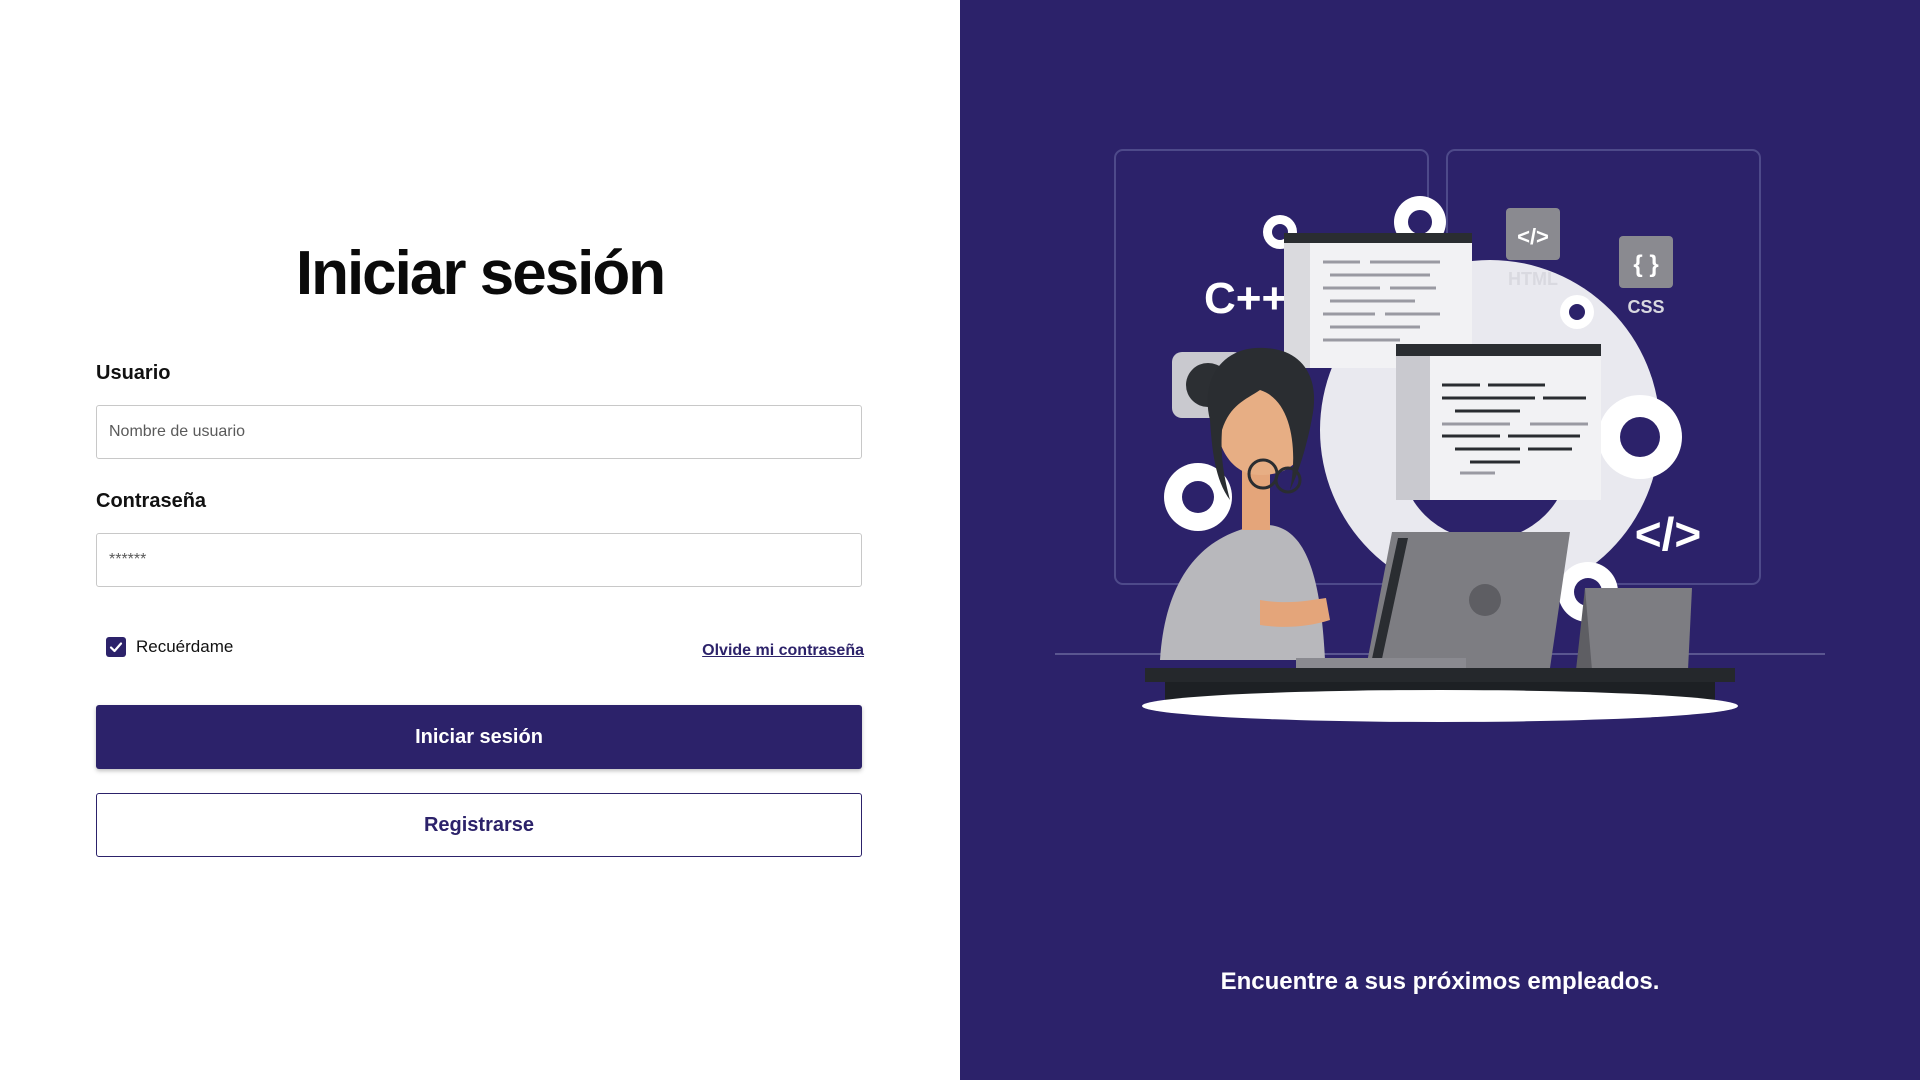  I want to click on css-badge-label: CSS, so click(1645, 307).